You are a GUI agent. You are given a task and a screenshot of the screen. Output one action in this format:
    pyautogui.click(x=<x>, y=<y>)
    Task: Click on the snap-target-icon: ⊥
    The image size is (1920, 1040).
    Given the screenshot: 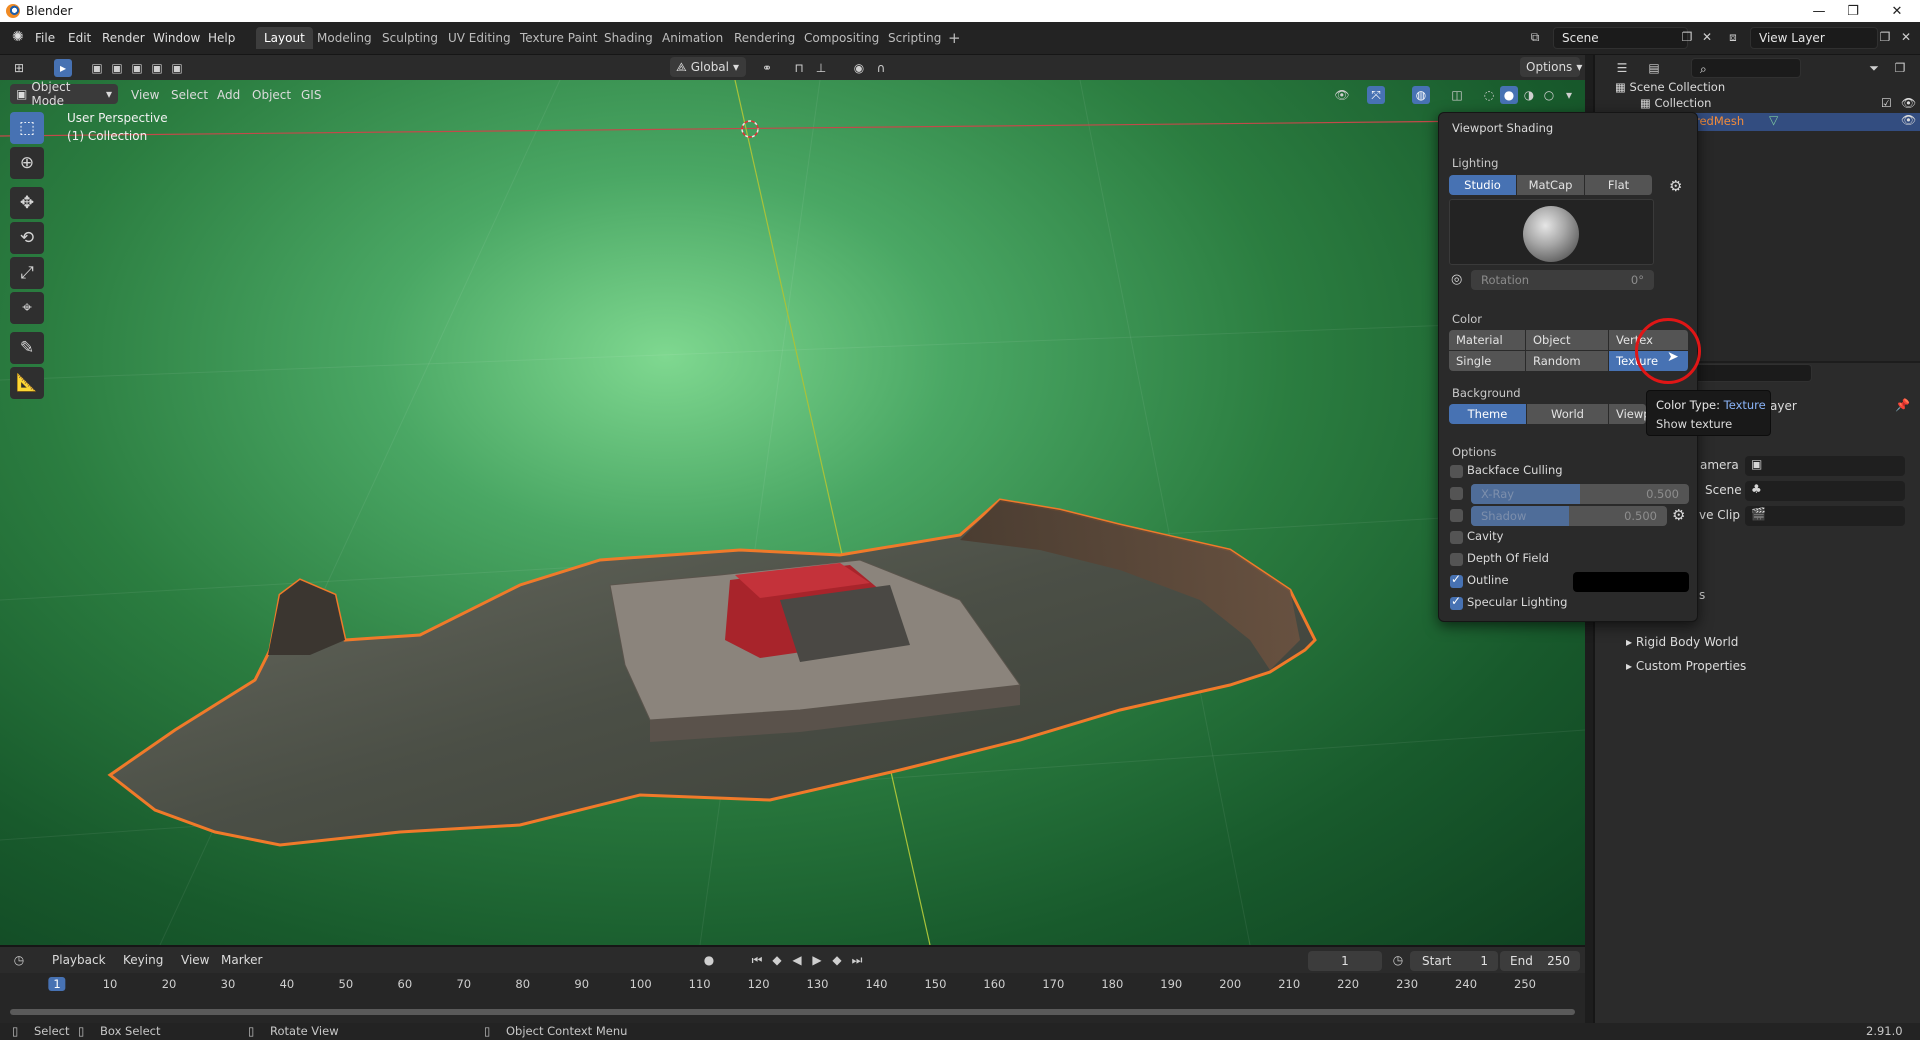 What is the action you would take?
    pyautogui.click(x=821, y=68)
    